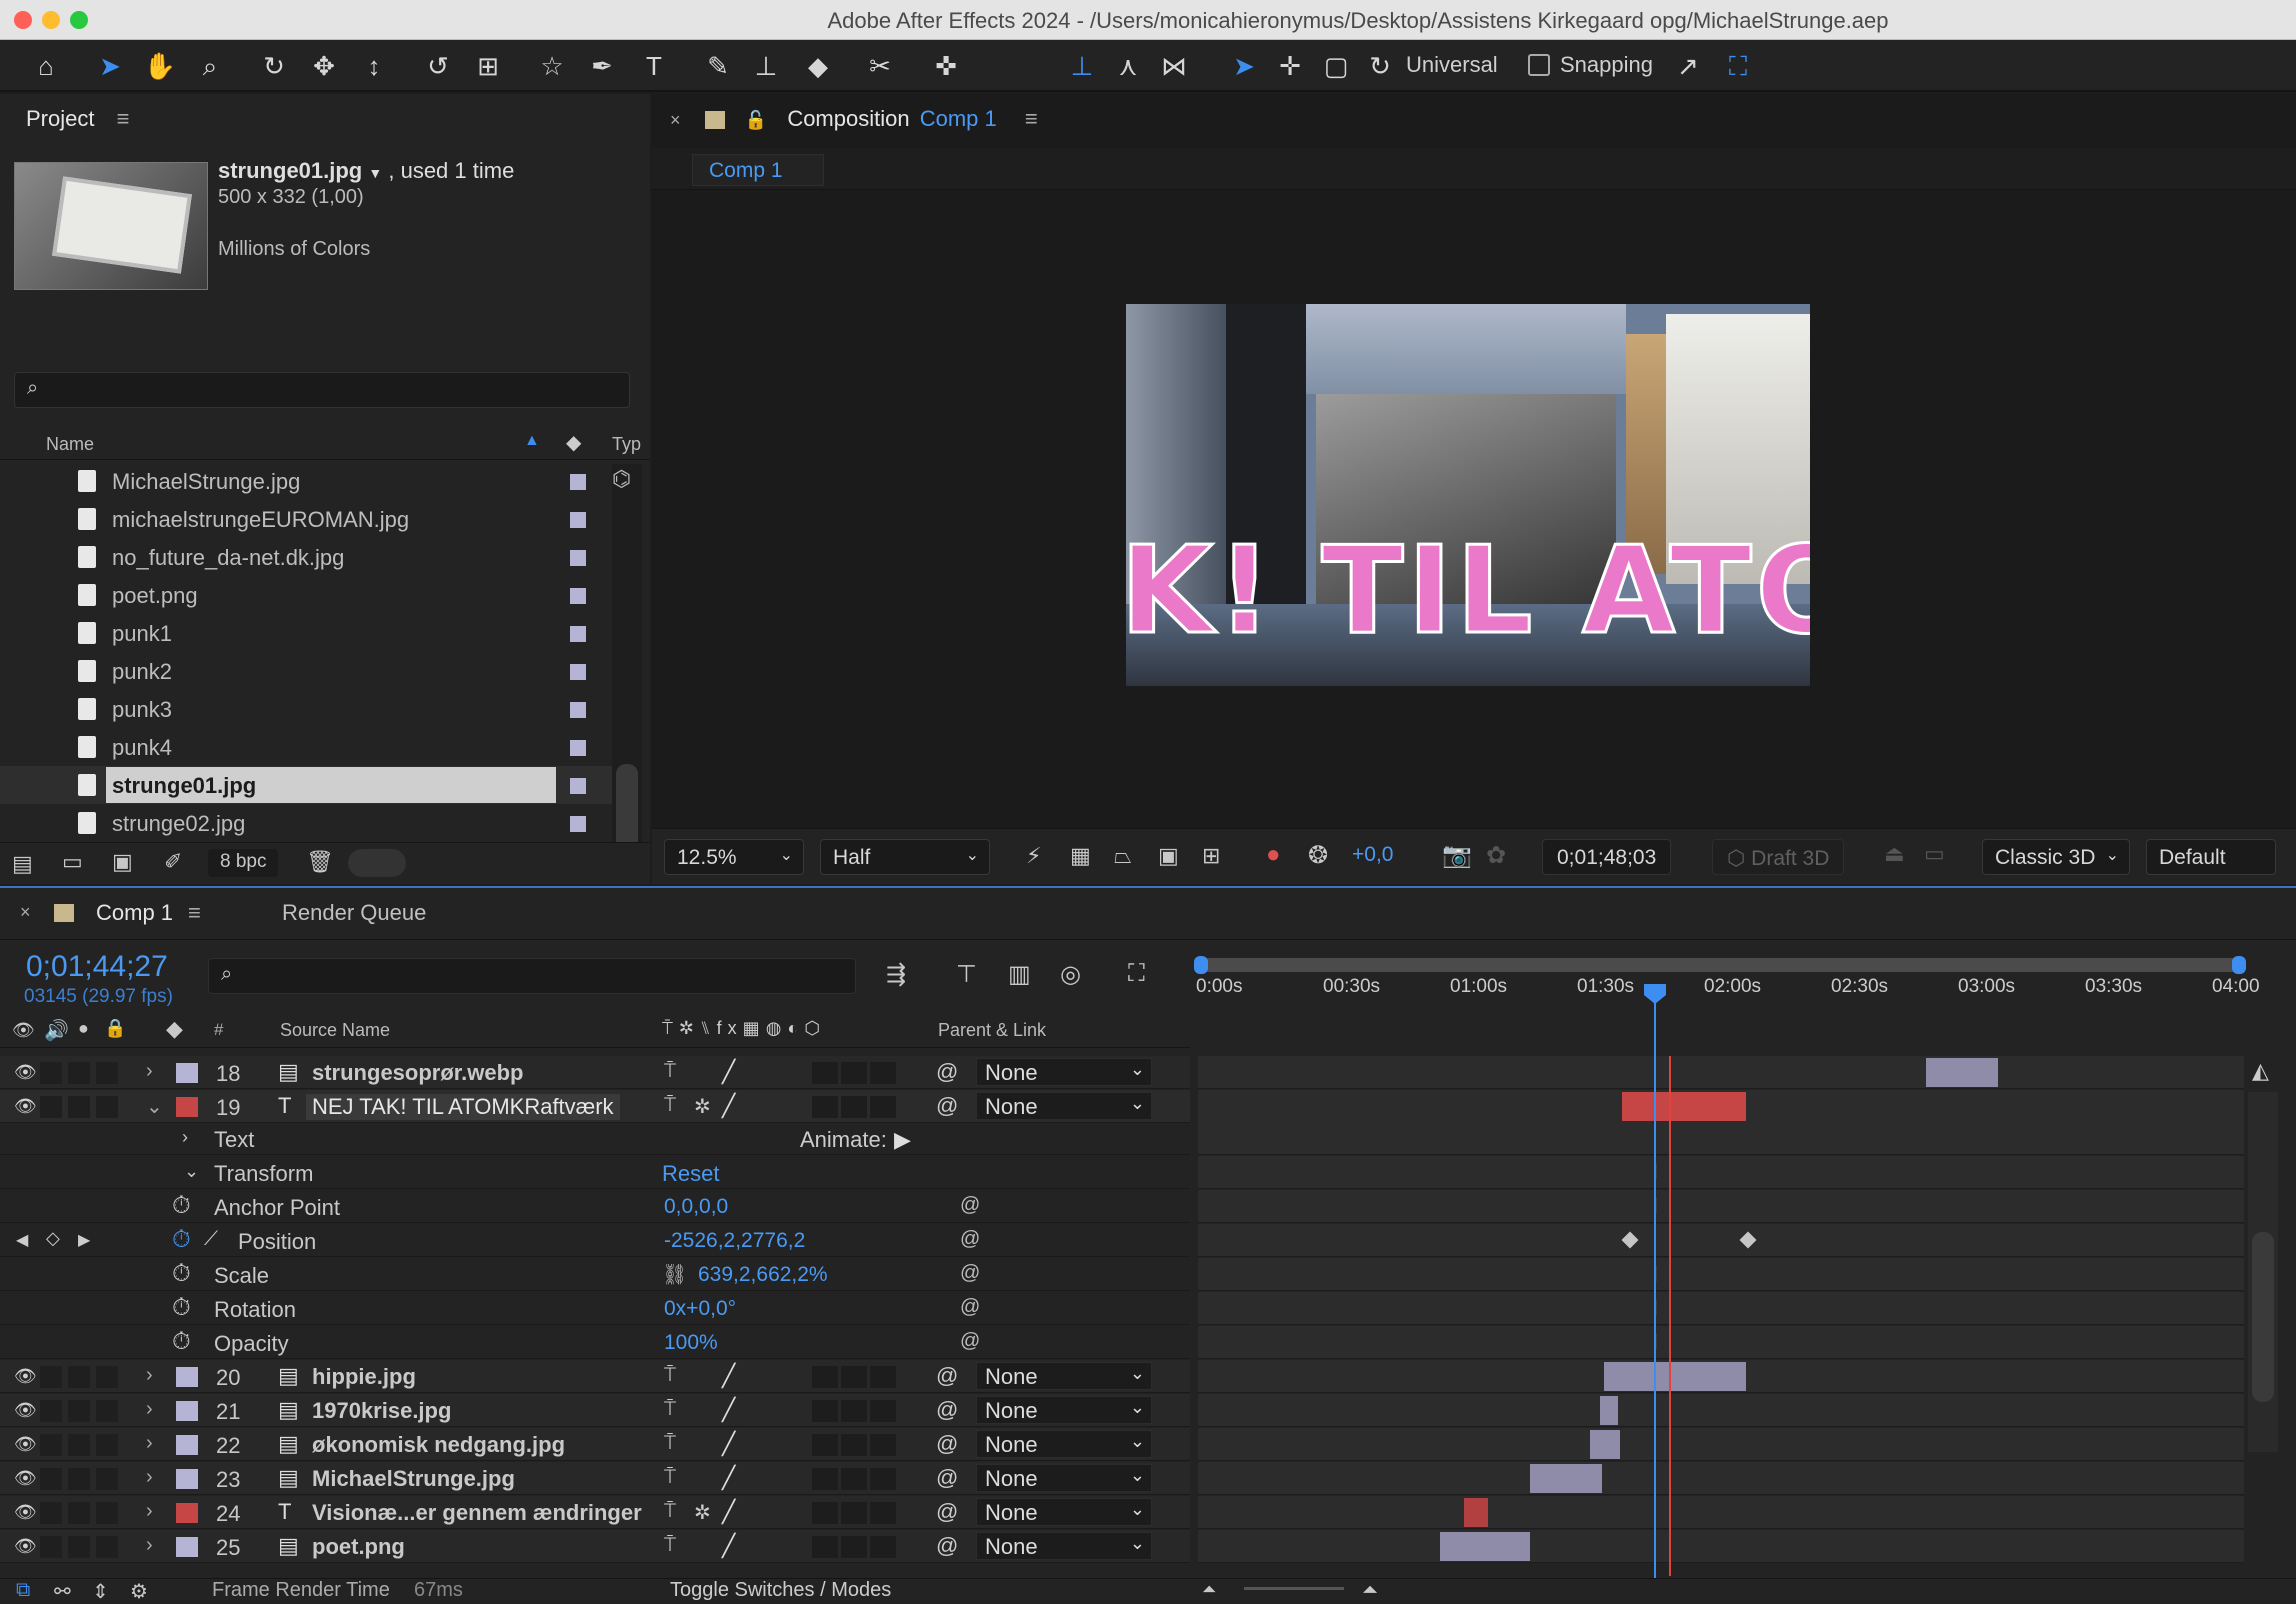  I want to click on layer-source-name: hippie.jpg, so click(364, 1377).